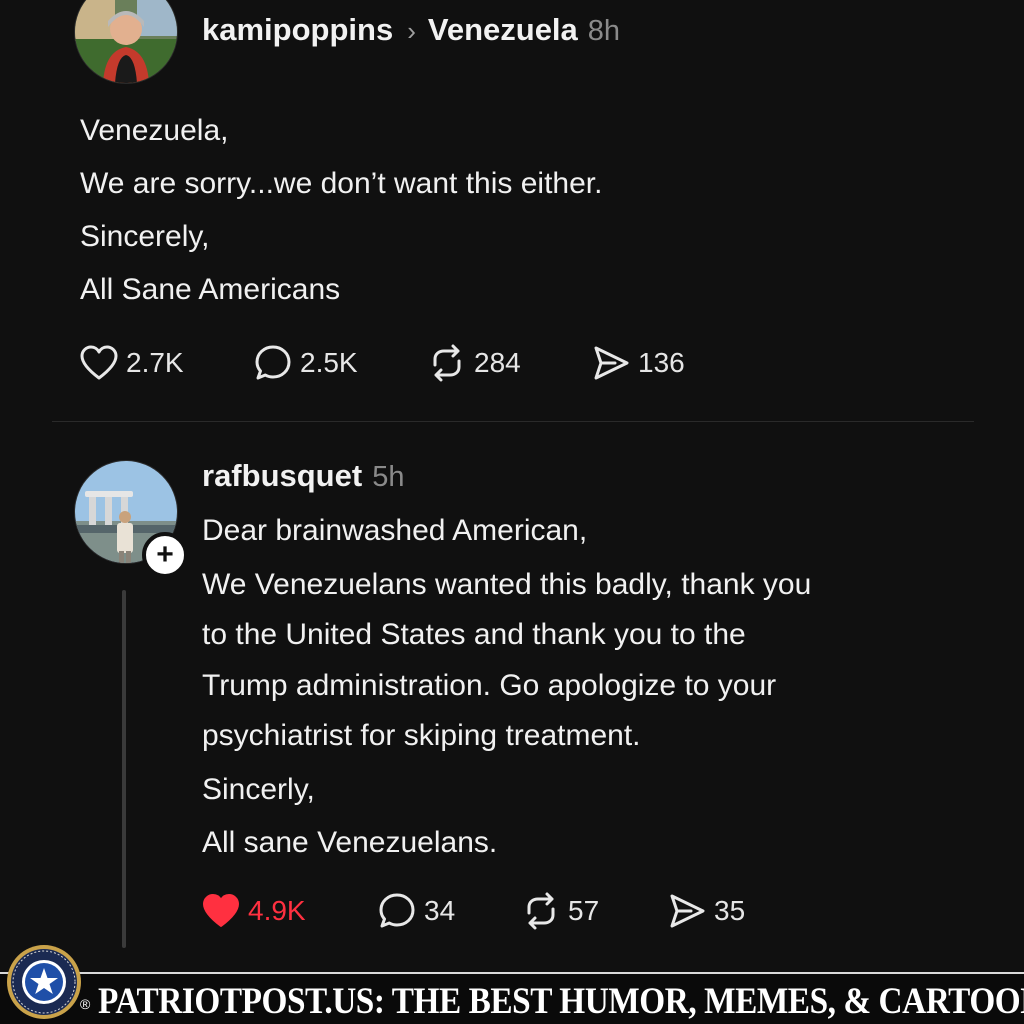 This screenshot has height=1024, width=1024. Describe the element at coordinates (210, 289) in the screenshot. I see `post-line: All Sane Americans` at that location.